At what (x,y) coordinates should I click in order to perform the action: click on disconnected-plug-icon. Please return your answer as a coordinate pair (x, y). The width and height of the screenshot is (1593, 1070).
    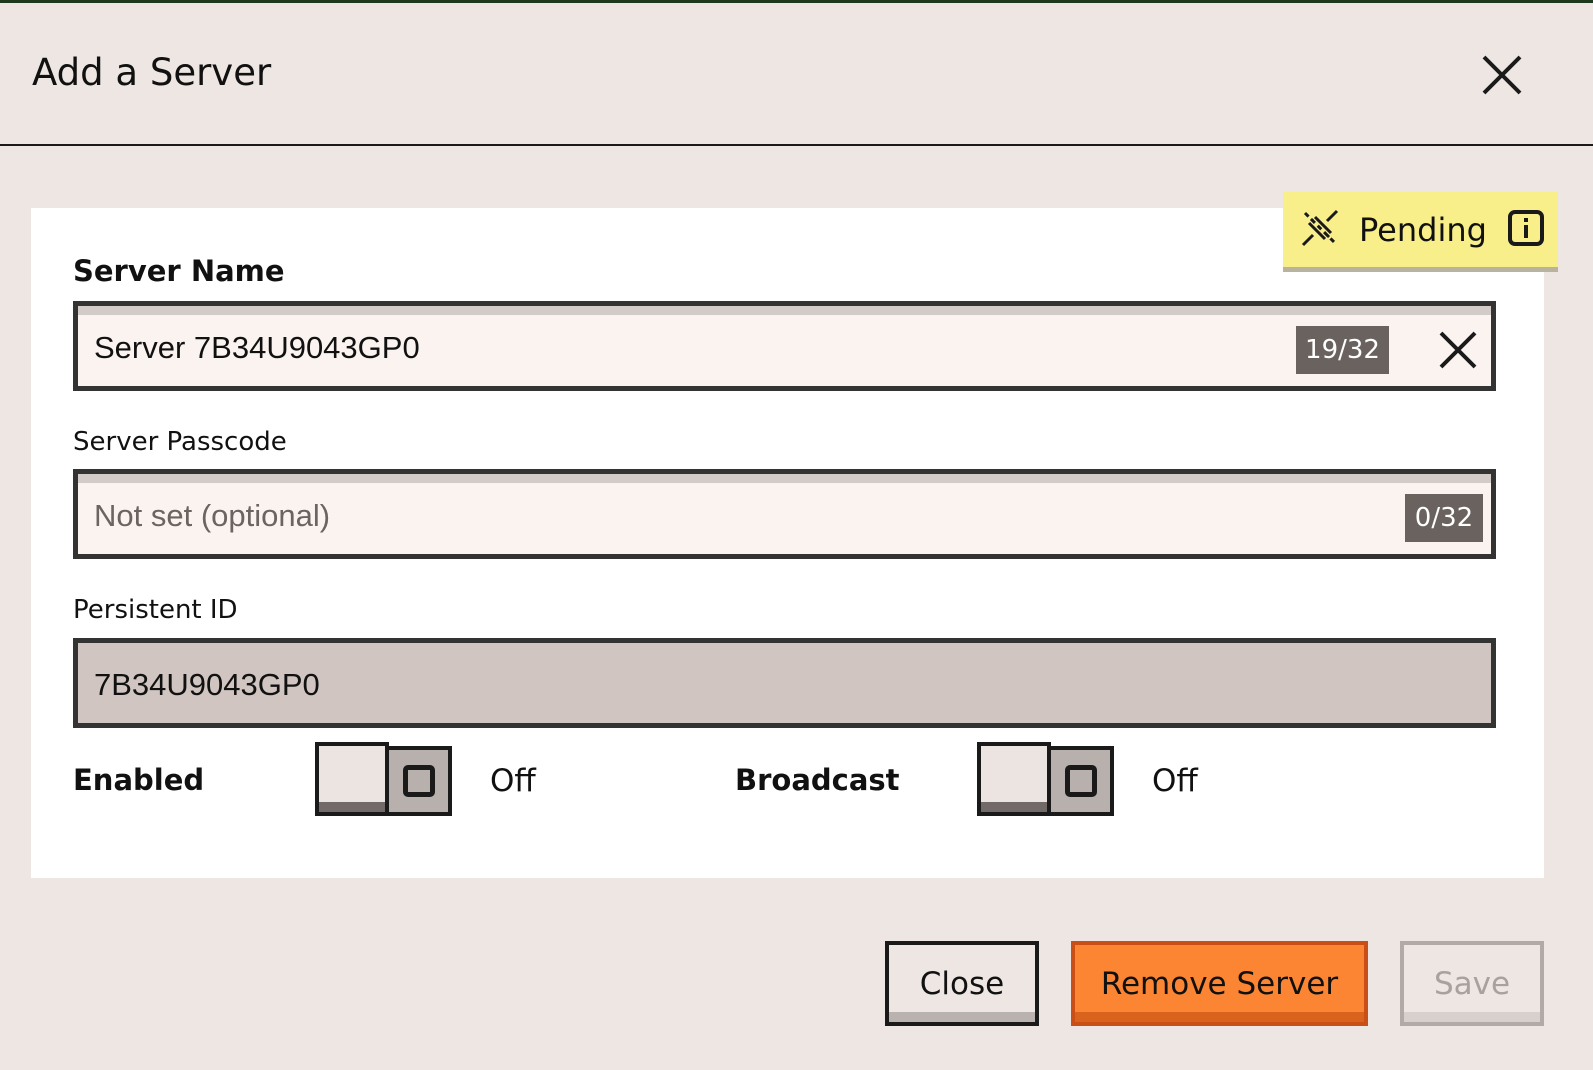
    Looking at the image, I should click on (1320, 230).